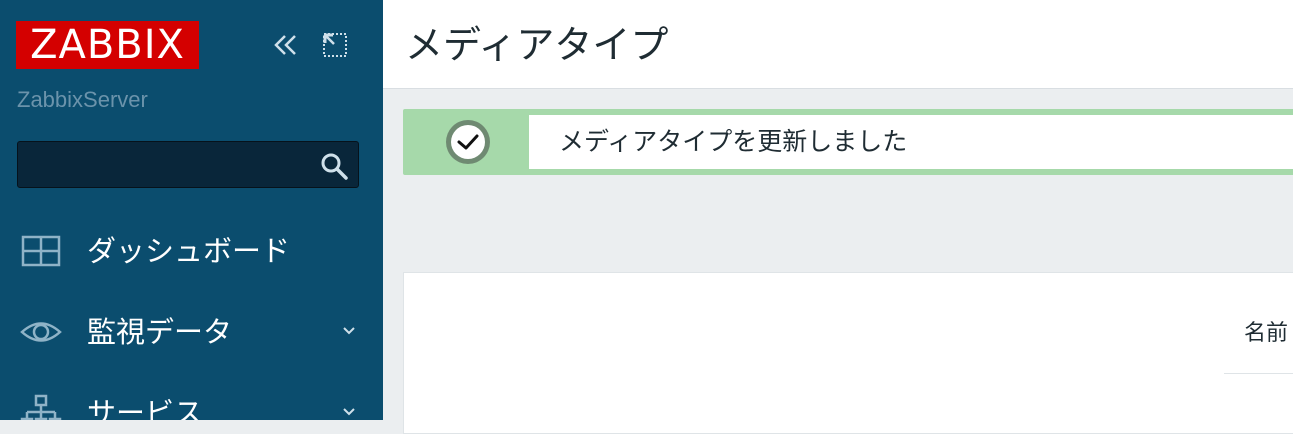 The image size is (1293, 434). Describe the element at coordinates (1266, 333) in the screenshot. I see `name-field-label: 名前` at that location.